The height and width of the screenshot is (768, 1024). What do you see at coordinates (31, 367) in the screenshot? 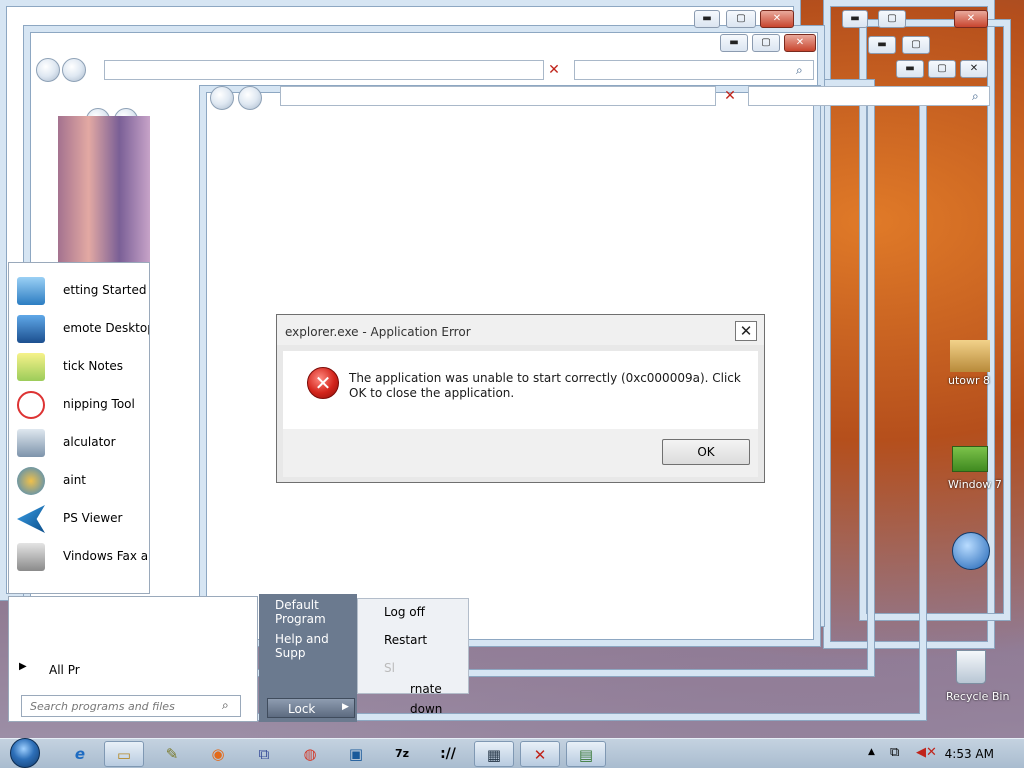
I see `sticky-notes-icon` at bounding box center [31, 367].